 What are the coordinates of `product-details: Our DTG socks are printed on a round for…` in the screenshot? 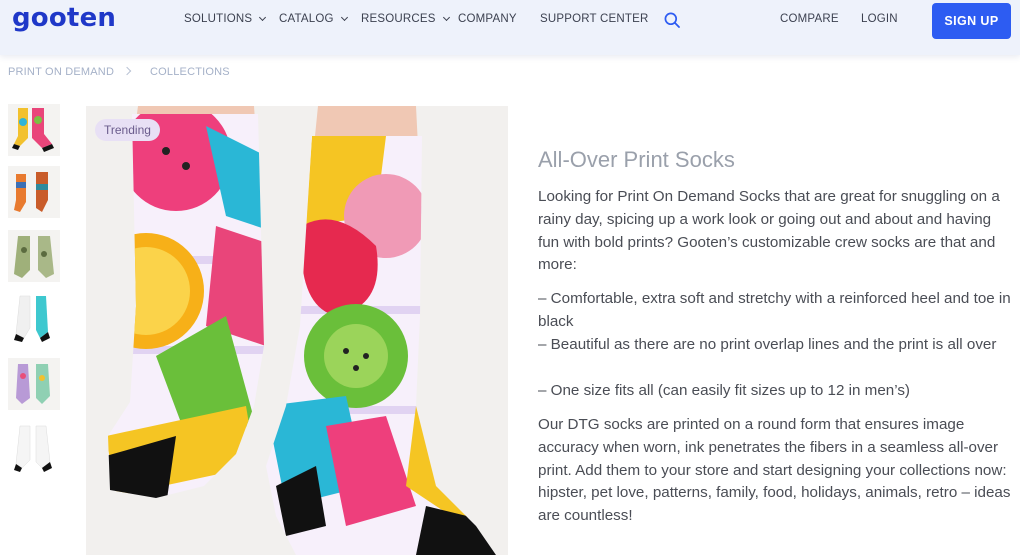 It's located at (774, 470).